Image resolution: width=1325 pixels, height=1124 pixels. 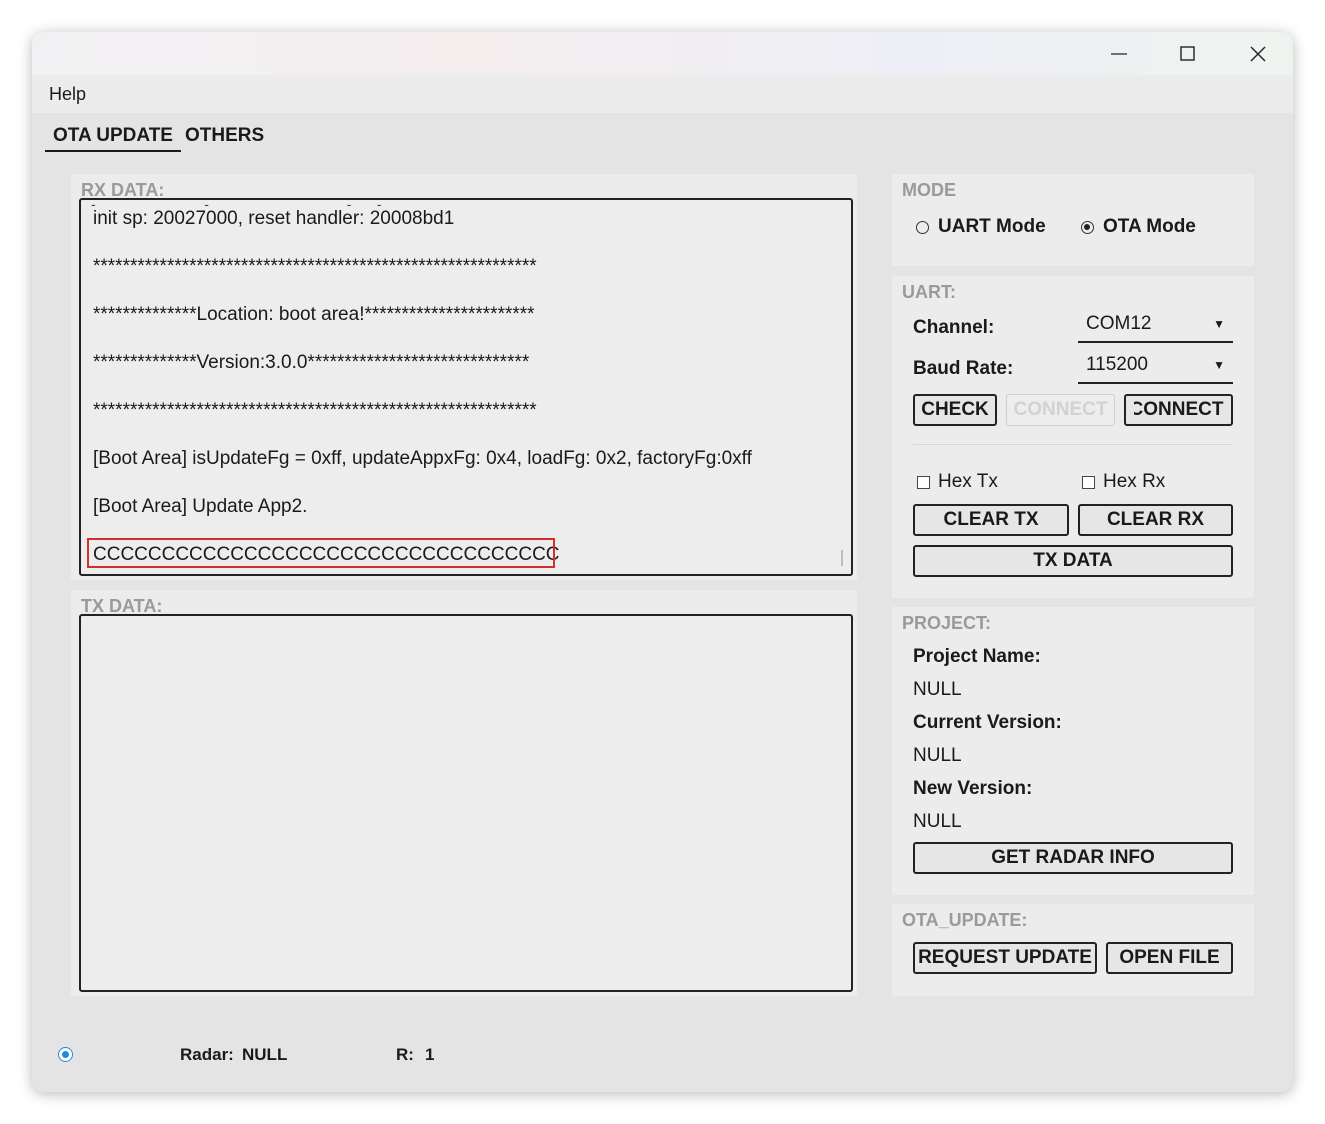 I want to click on hex-rx-label: Hex Rx, so click(x=1134, y=482).